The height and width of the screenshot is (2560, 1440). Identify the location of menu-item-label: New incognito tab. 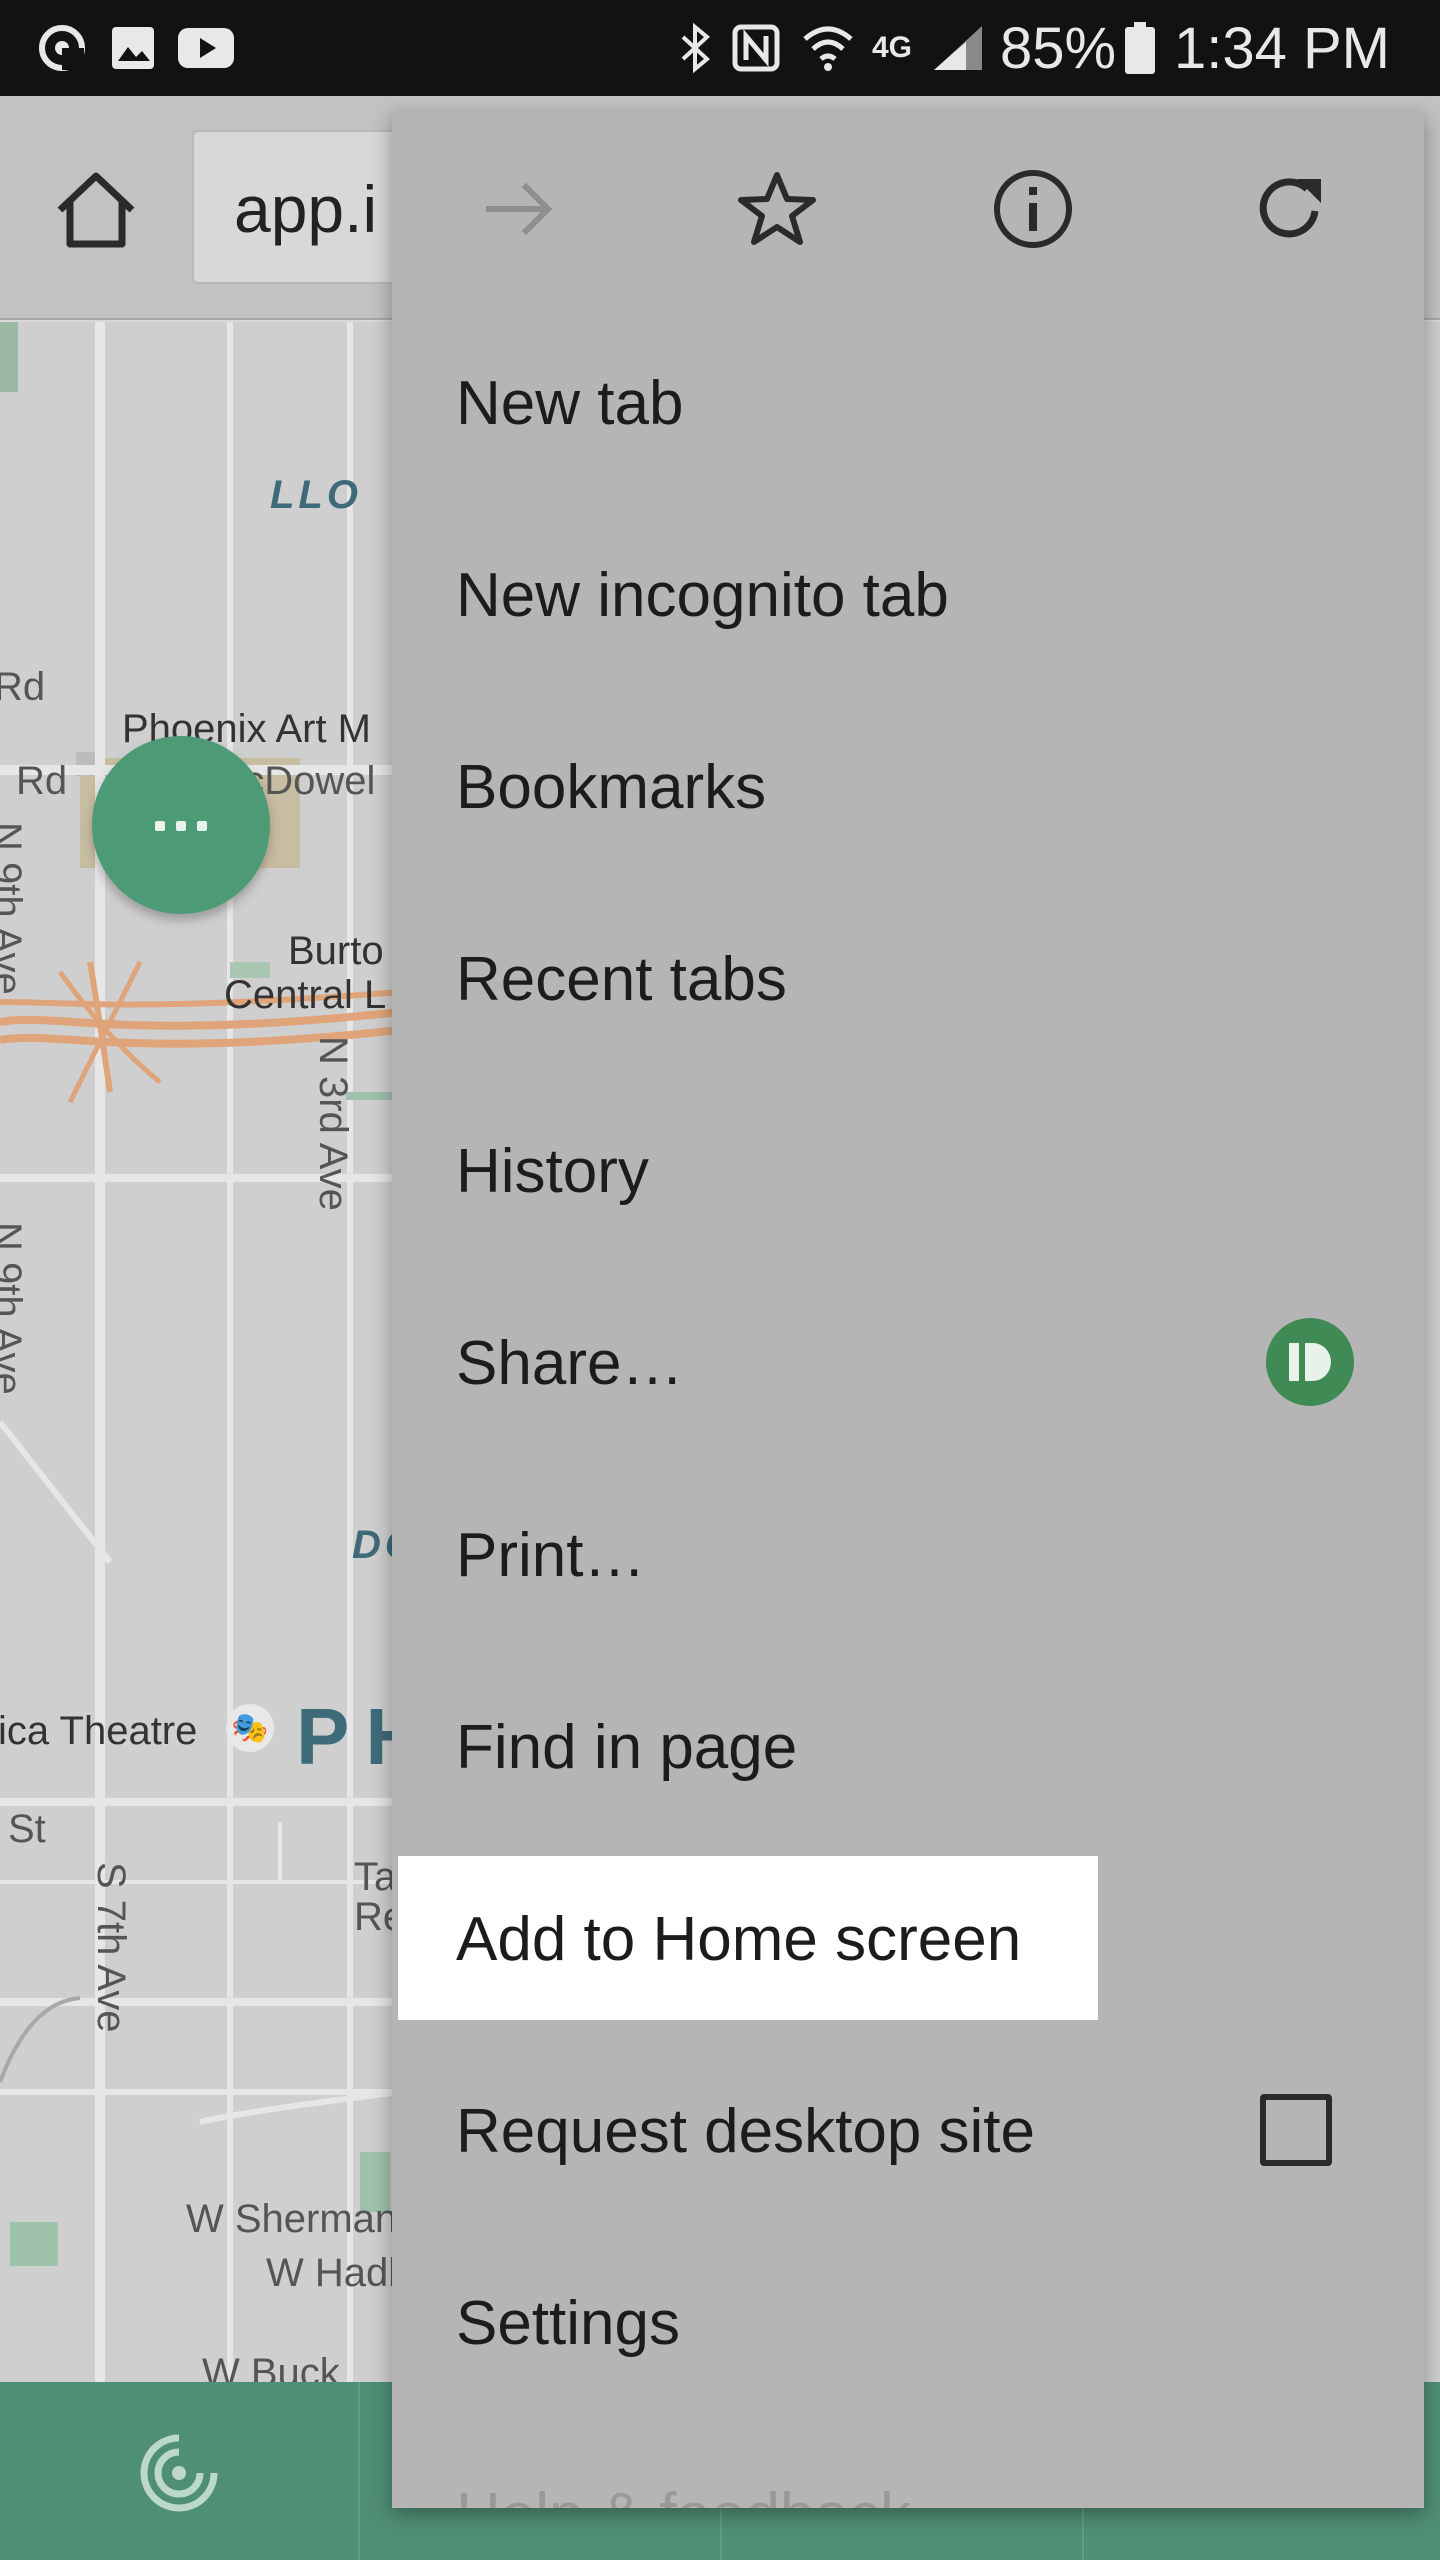
(702, 595).